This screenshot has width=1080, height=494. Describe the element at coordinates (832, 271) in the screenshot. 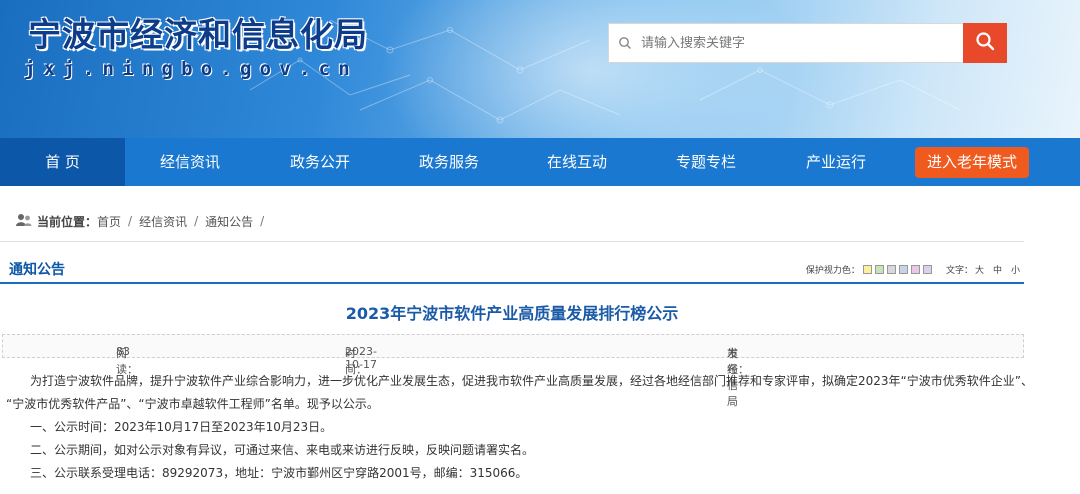

I see `eye-protection-label: 保护视力色：` at that location.